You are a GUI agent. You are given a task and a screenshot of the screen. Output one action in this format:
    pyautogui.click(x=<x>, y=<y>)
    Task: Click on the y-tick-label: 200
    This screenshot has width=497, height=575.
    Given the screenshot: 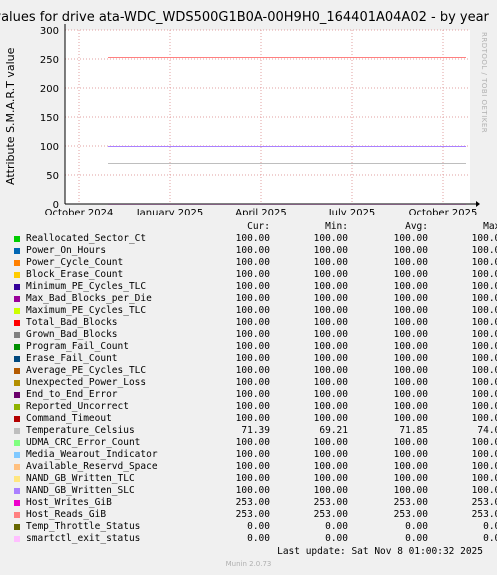 What is the action you would take?
    pyautogui.click(x=49, y=89)
    